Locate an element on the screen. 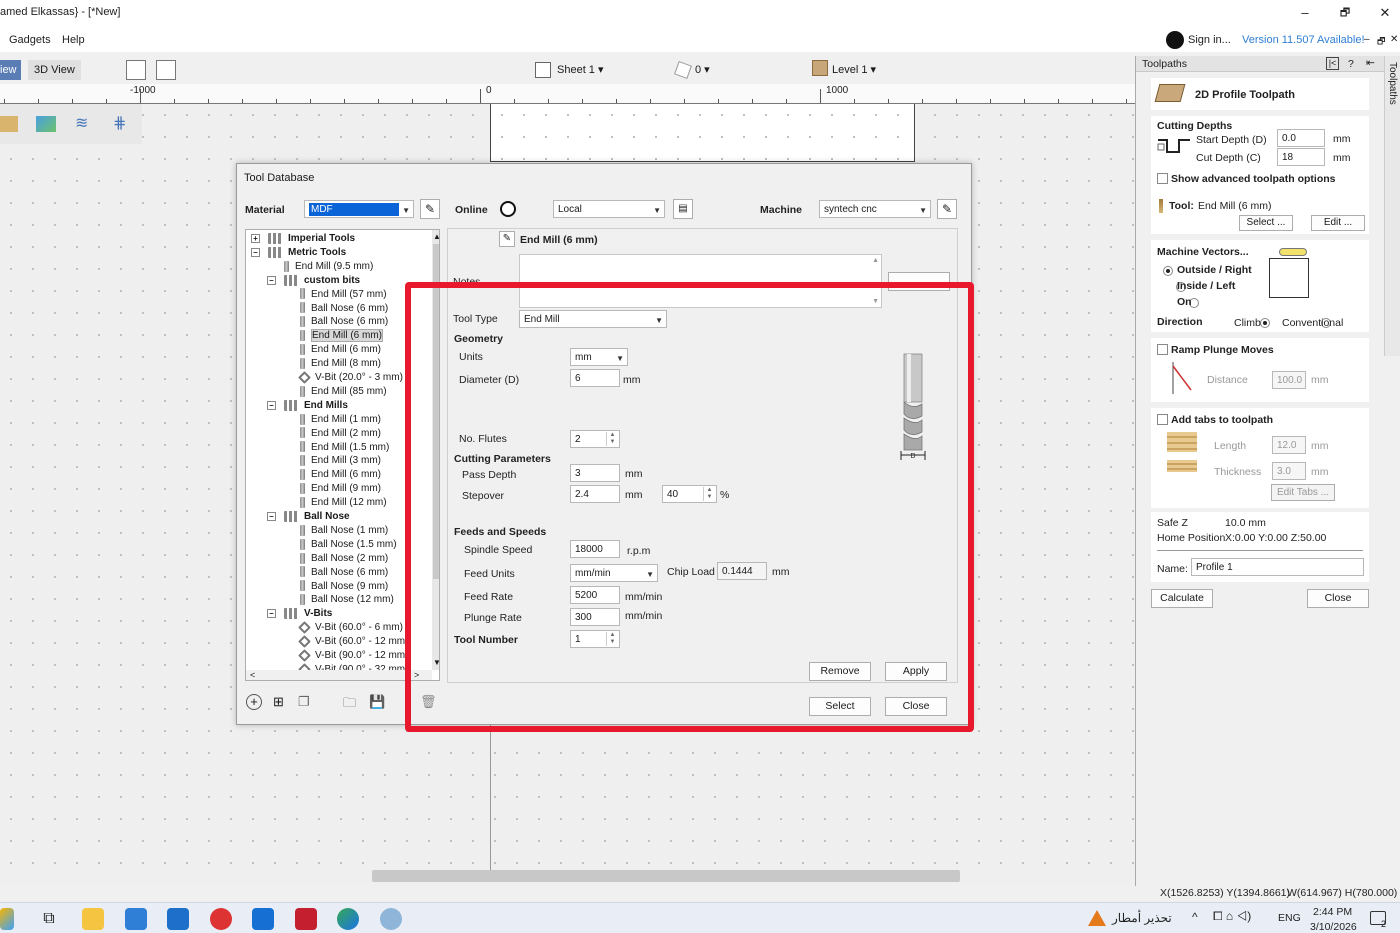  doc-minimize-button: – is located at coordinates (1367, 39).